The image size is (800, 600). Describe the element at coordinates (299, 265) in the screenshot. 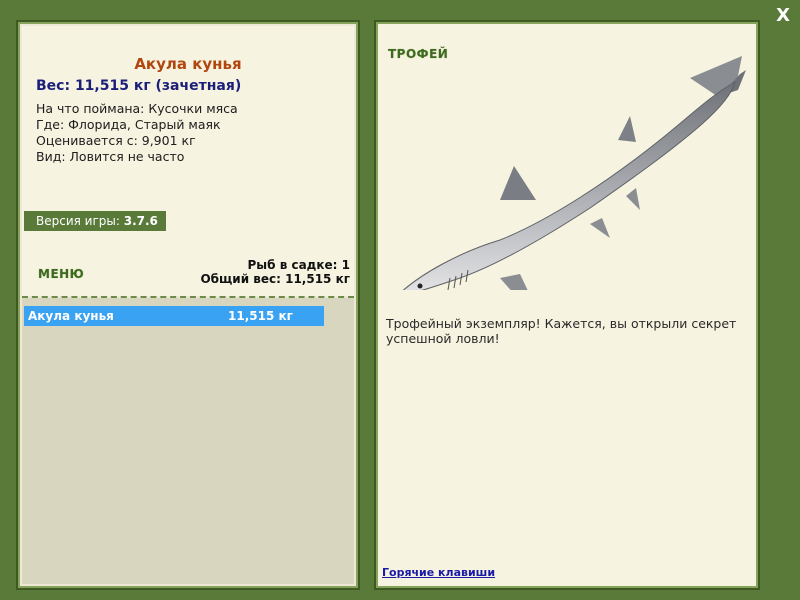

I see `cage-count: Рыб в садке: 1` at that location.